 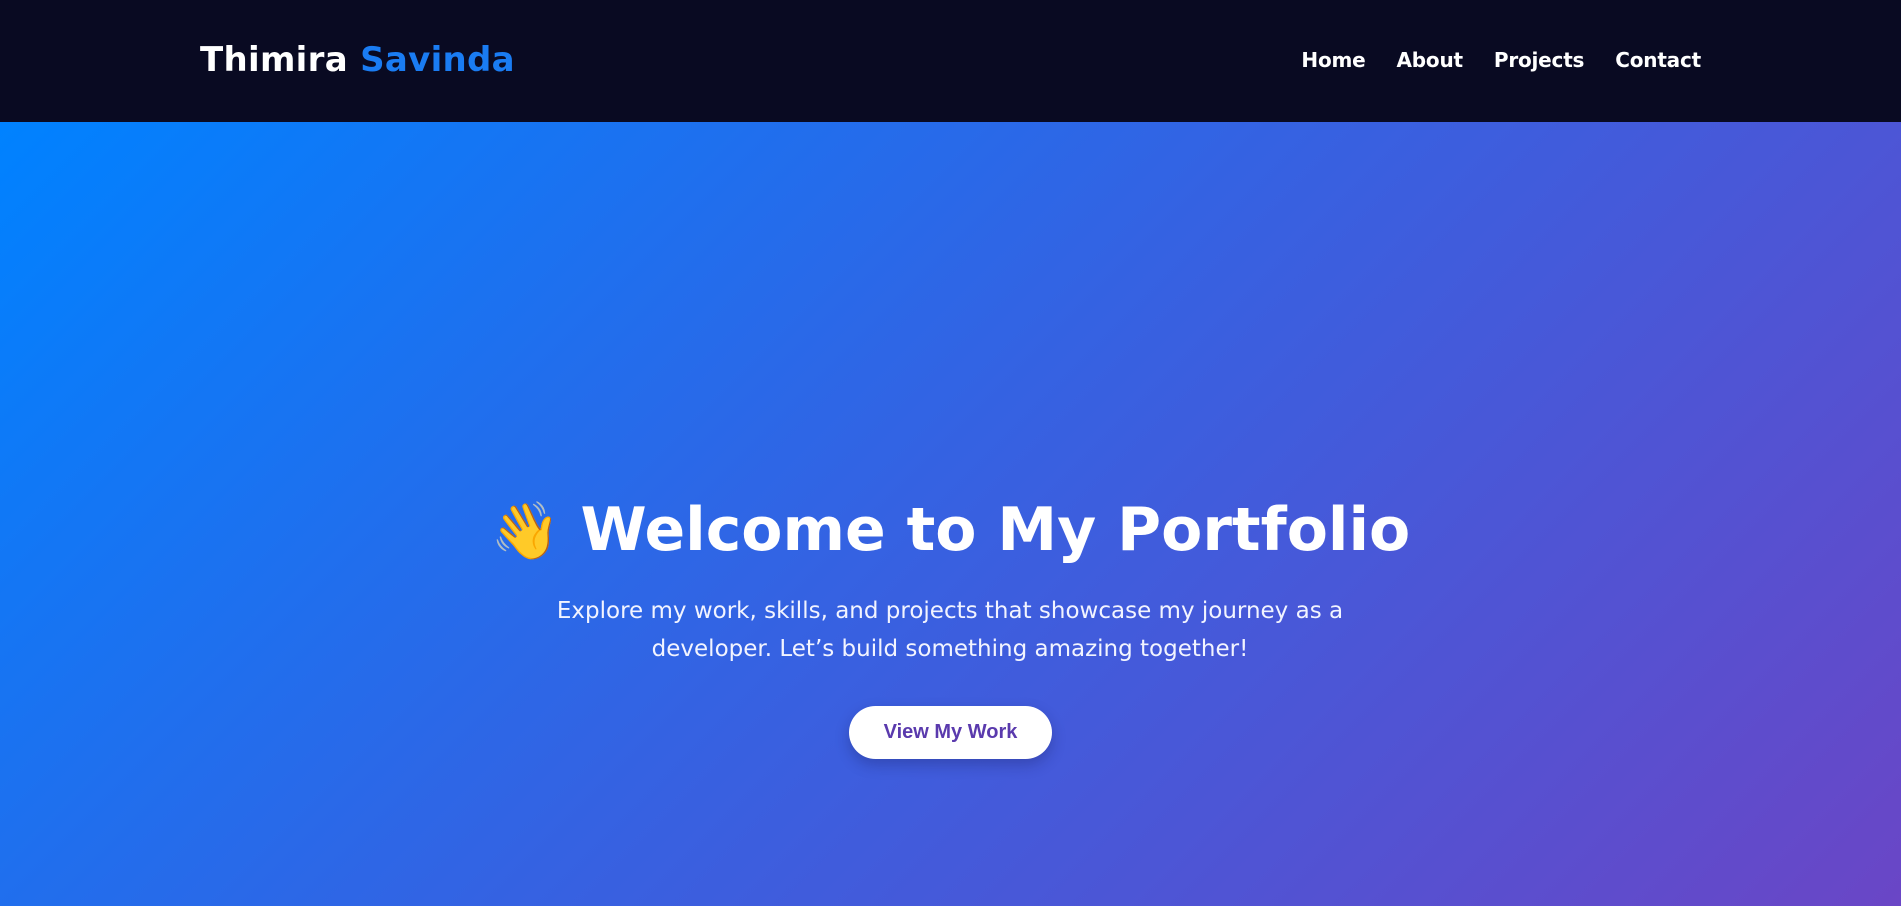 What do you see at coordinates (950, 732) in the screenshot?
I see `view-my-work-button: View My Work` at bounding box center [950, 732].